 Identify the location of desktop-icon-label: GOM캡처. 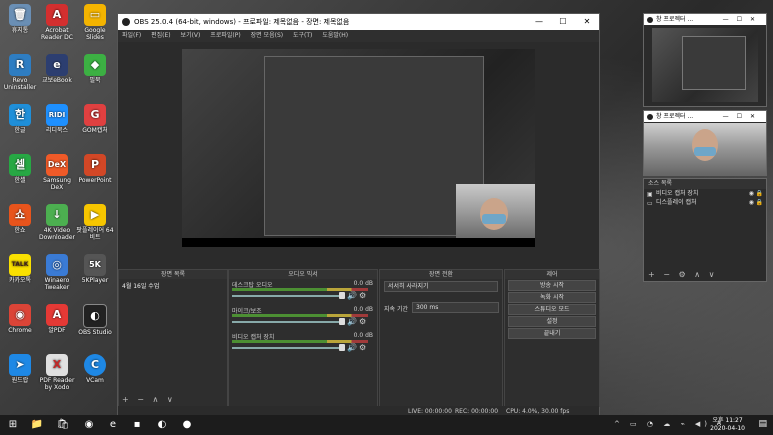
(95, 130).